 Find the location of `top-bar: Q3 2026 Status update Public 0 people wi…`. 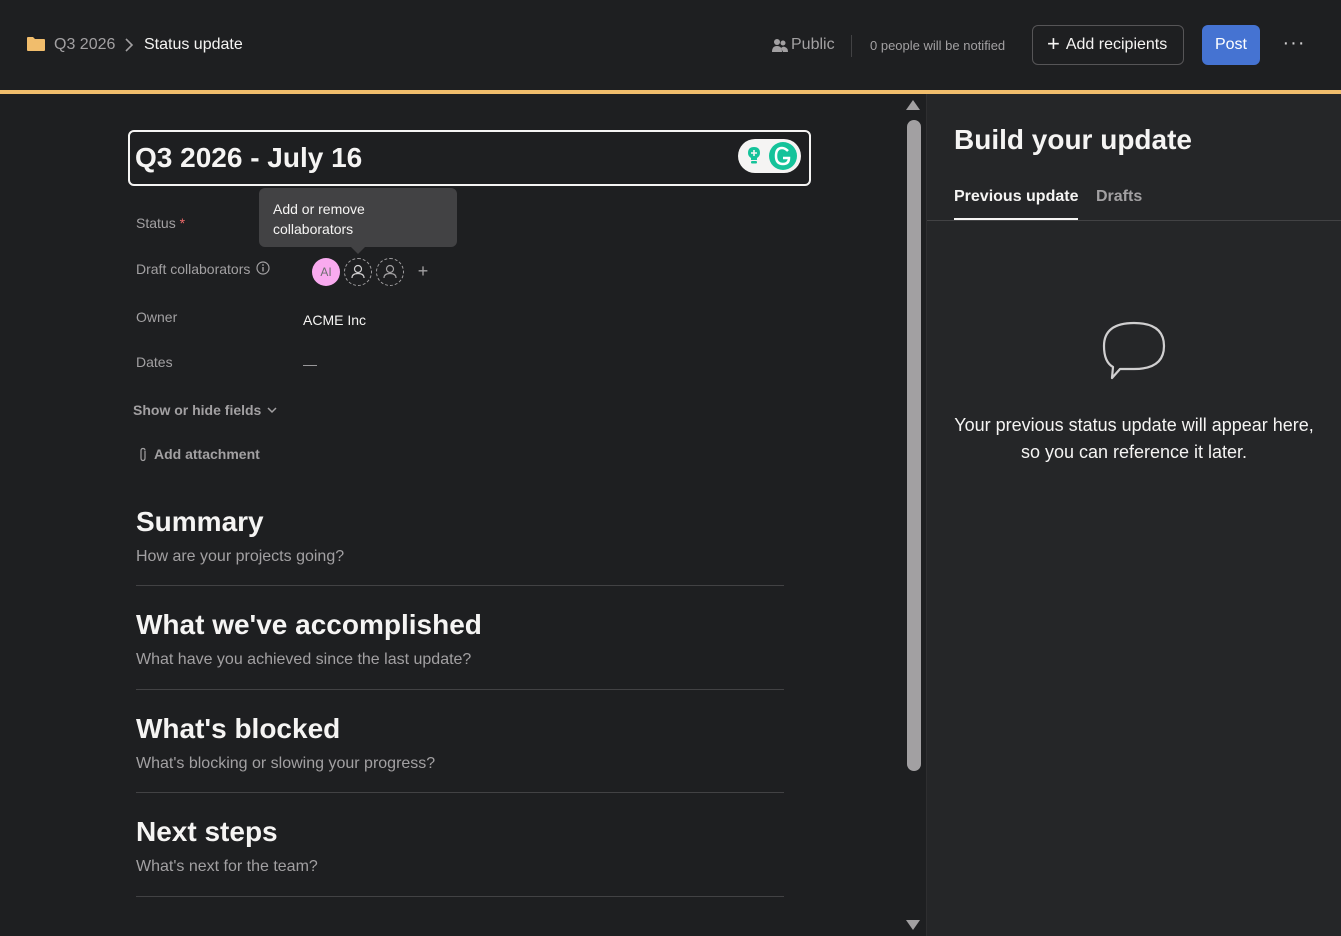

top-bar: Q3 2026 Status update Public 0 people wi… is located at coordinates (670, 45).